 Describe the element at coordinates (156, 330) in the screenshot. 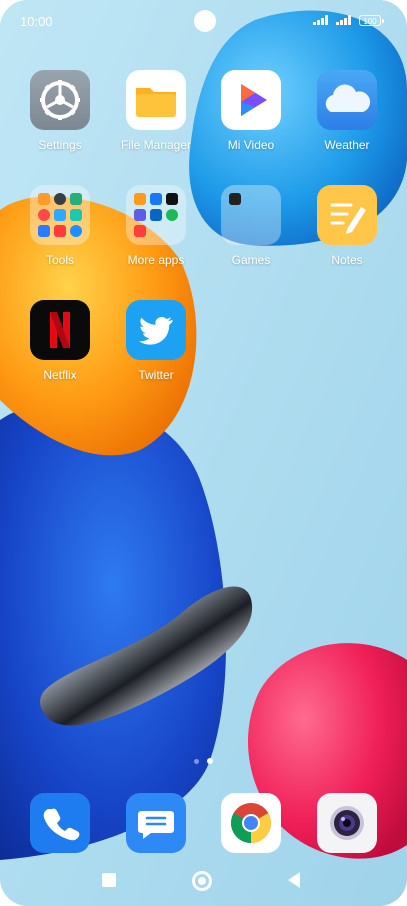

I see `twitter-bird-icon` at that location.